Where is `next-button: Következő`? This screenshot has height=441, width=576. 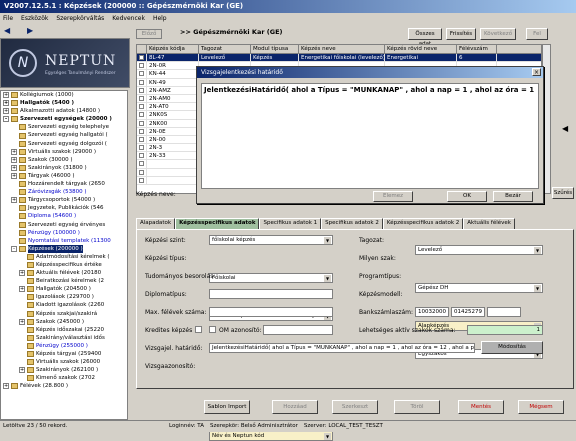 next-button: Következő is located at coordinates (498, 34).